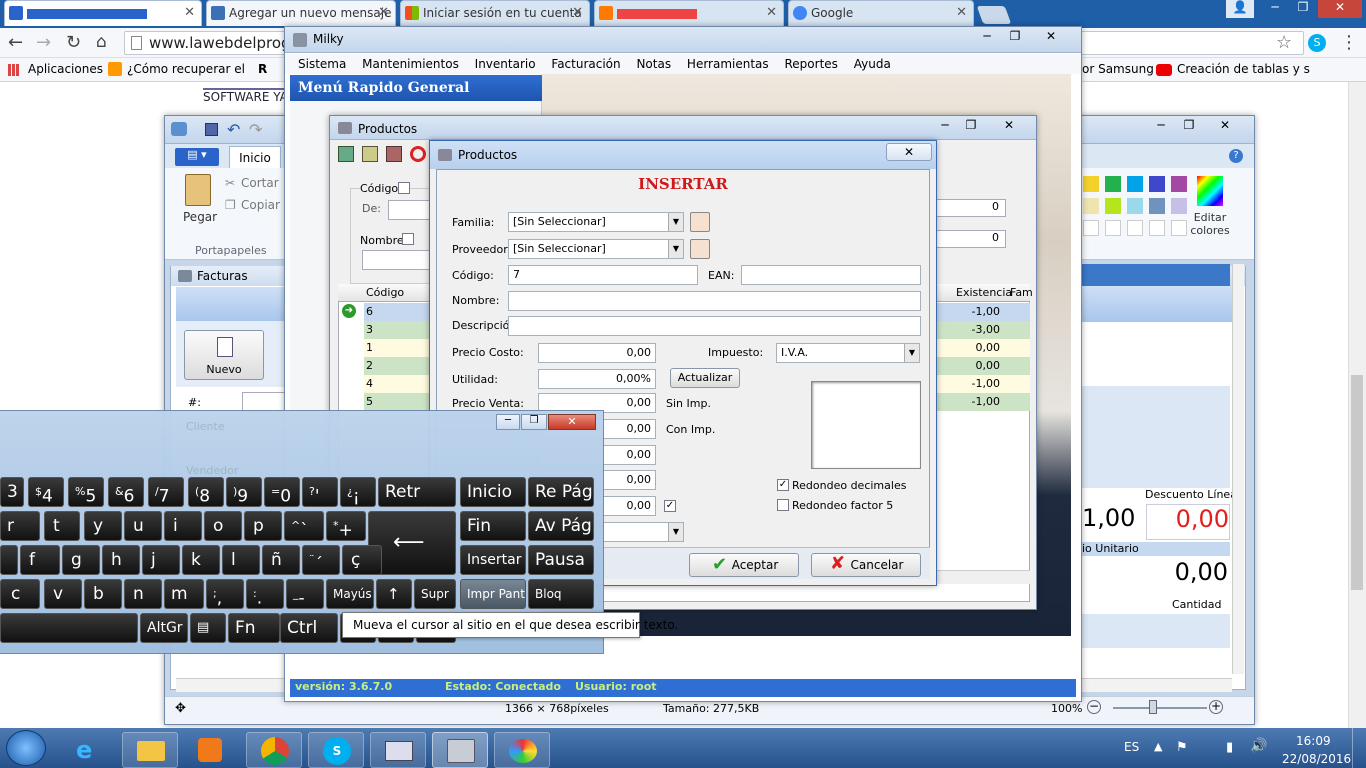 Image resolution: width=1366 pixels, height=768 pixels. I want to click on key-v: v, so click(63, 594).